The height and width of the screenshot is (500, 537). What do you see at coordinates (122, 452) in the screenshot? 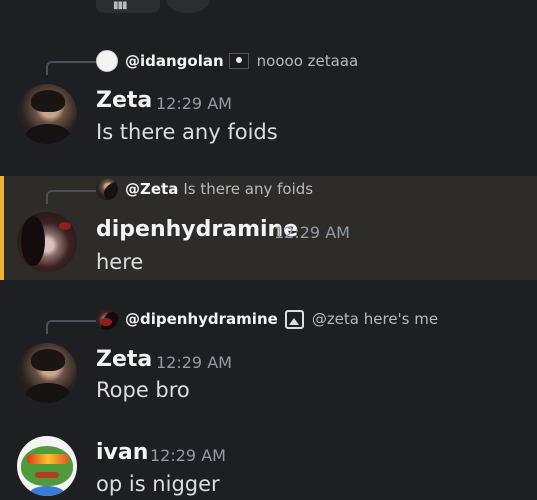
I see `username: ivan` at bounding box center [122, 452].